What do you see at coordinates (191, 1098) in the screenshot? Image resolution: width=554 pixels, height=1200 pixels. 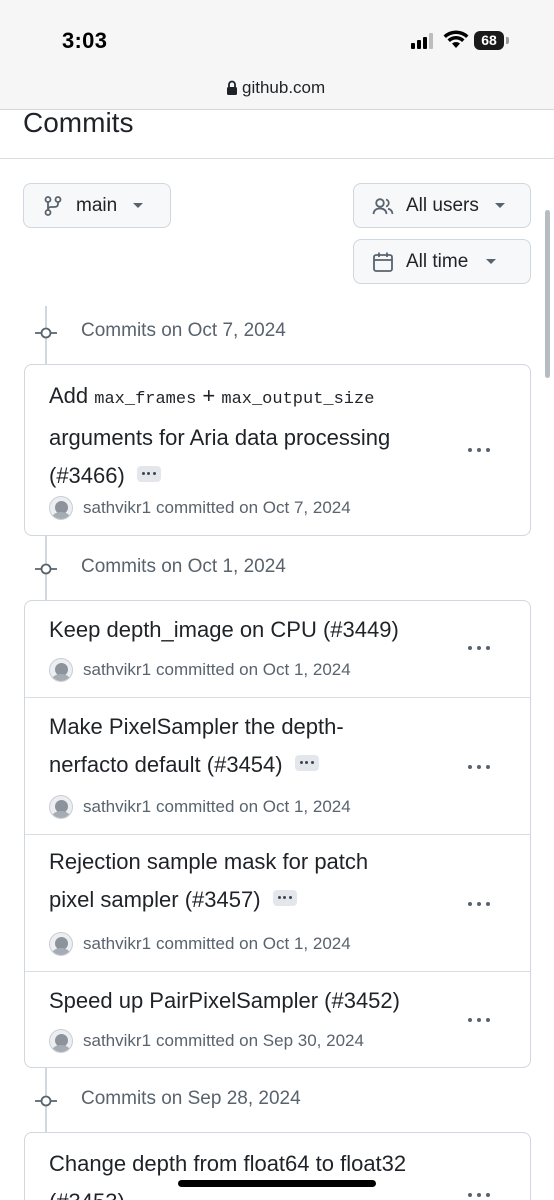 I see `commit-group-heading: Commits on Sep 28, 2024` at bounding box center [191, 1098].